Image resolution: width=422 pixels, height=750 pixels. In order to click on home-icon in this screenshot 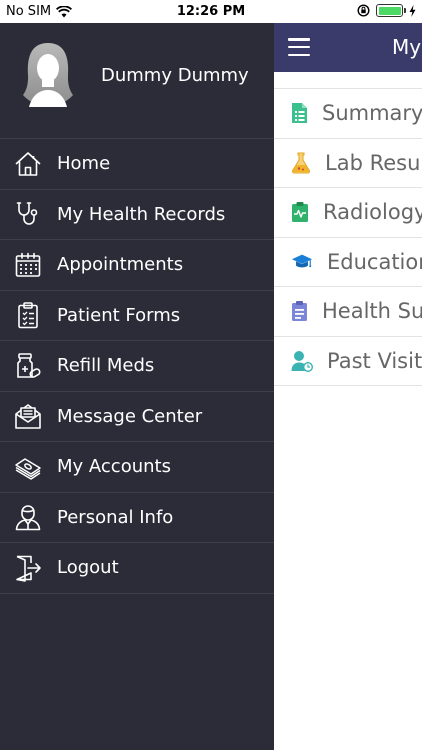, I will do `click(28, 164)`.